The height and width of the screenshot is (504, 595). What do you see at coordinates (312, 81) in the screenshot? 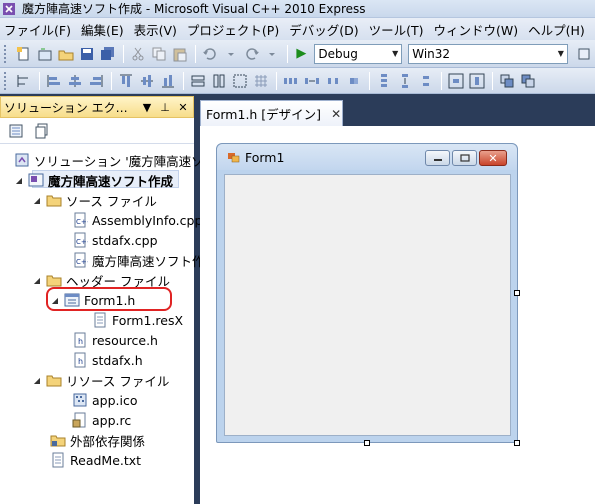
I see `increase-horizontal-spacing-icon` at bounding box center [312, 81].